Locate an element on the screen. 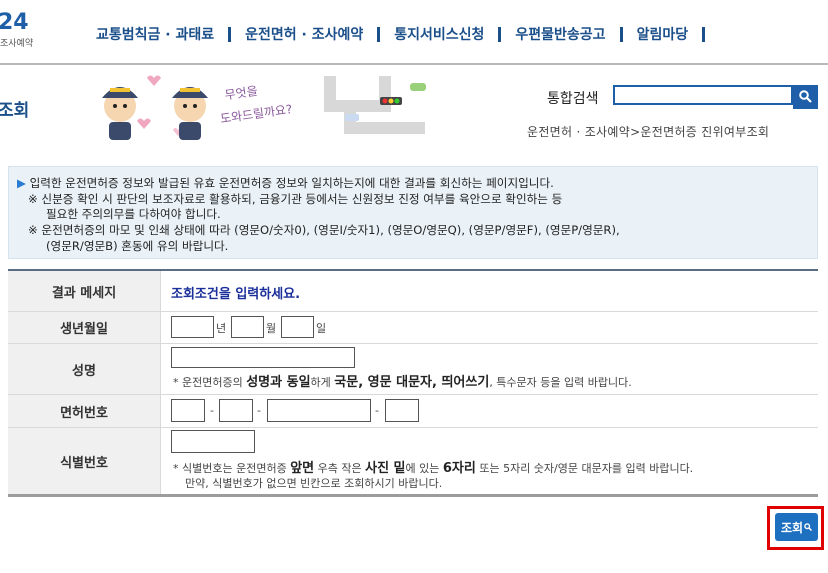 This screenshot has width=828, height=573. search-submit-button: 조회 is located at coordinates (796, 527).